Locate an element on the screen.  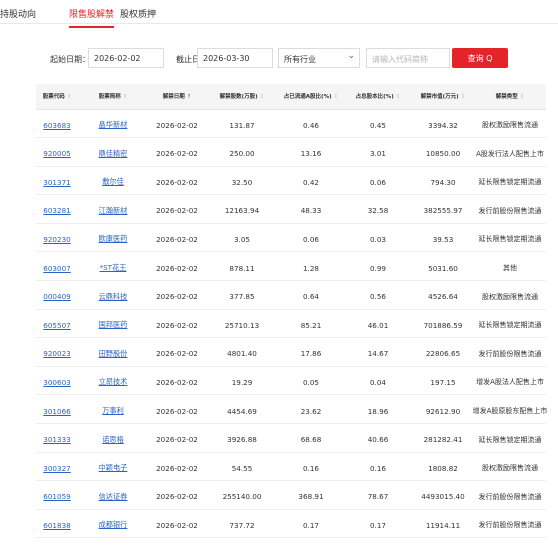
industry-select: 所有行业 ⌄ is located at coordinates (319, 58).